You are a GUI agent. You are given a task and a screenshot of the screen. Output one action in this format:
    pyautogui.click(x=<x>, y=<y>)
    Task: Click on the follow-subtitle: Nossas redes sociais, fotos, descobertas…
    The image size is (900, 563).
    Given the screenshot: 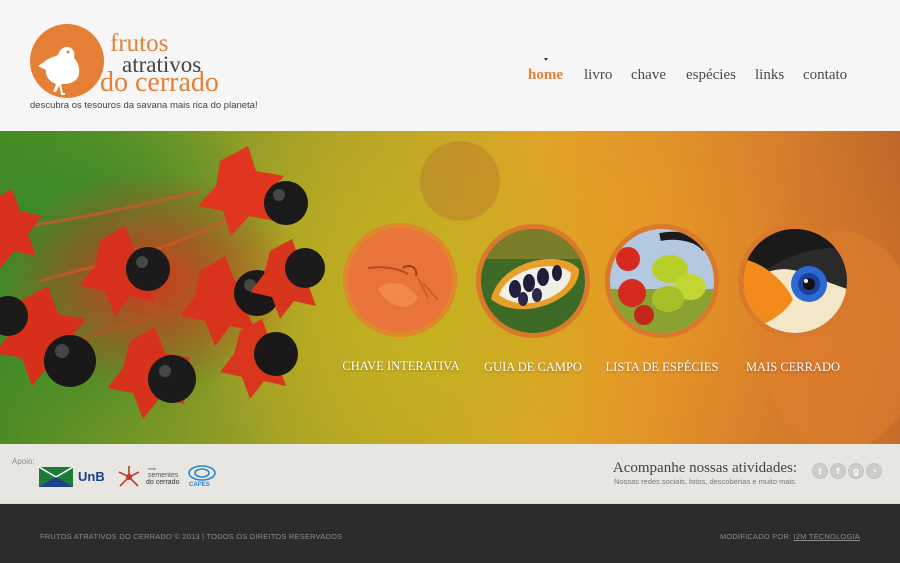 What is the action you would take?
    pyautogui.click(x=705, y=481)
    